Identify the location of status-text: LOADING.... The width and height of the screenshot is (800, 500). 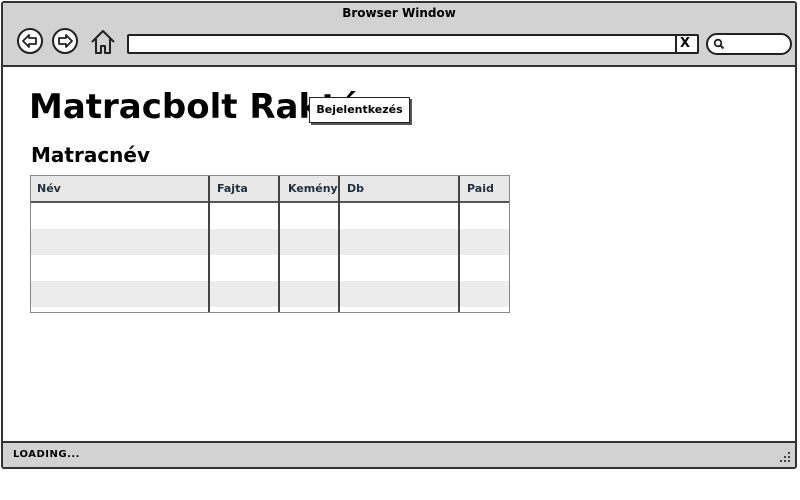
(46, 454).